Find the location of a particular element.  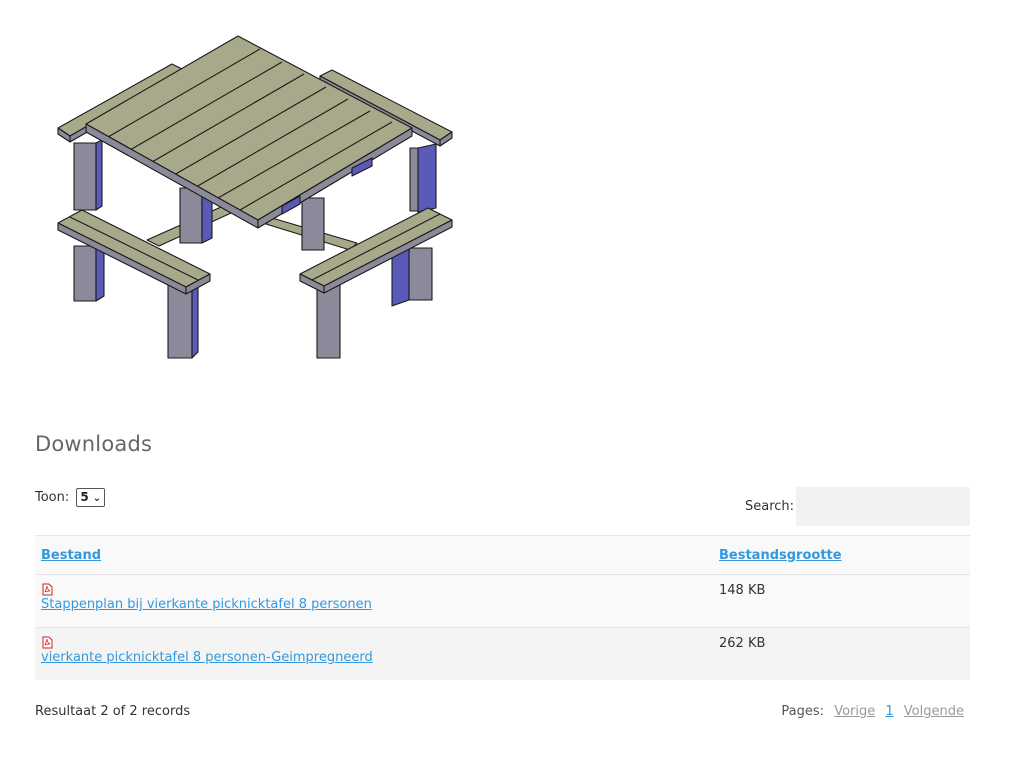

chevron-down-icon: ⌄ is located at coordinates (97, 498).